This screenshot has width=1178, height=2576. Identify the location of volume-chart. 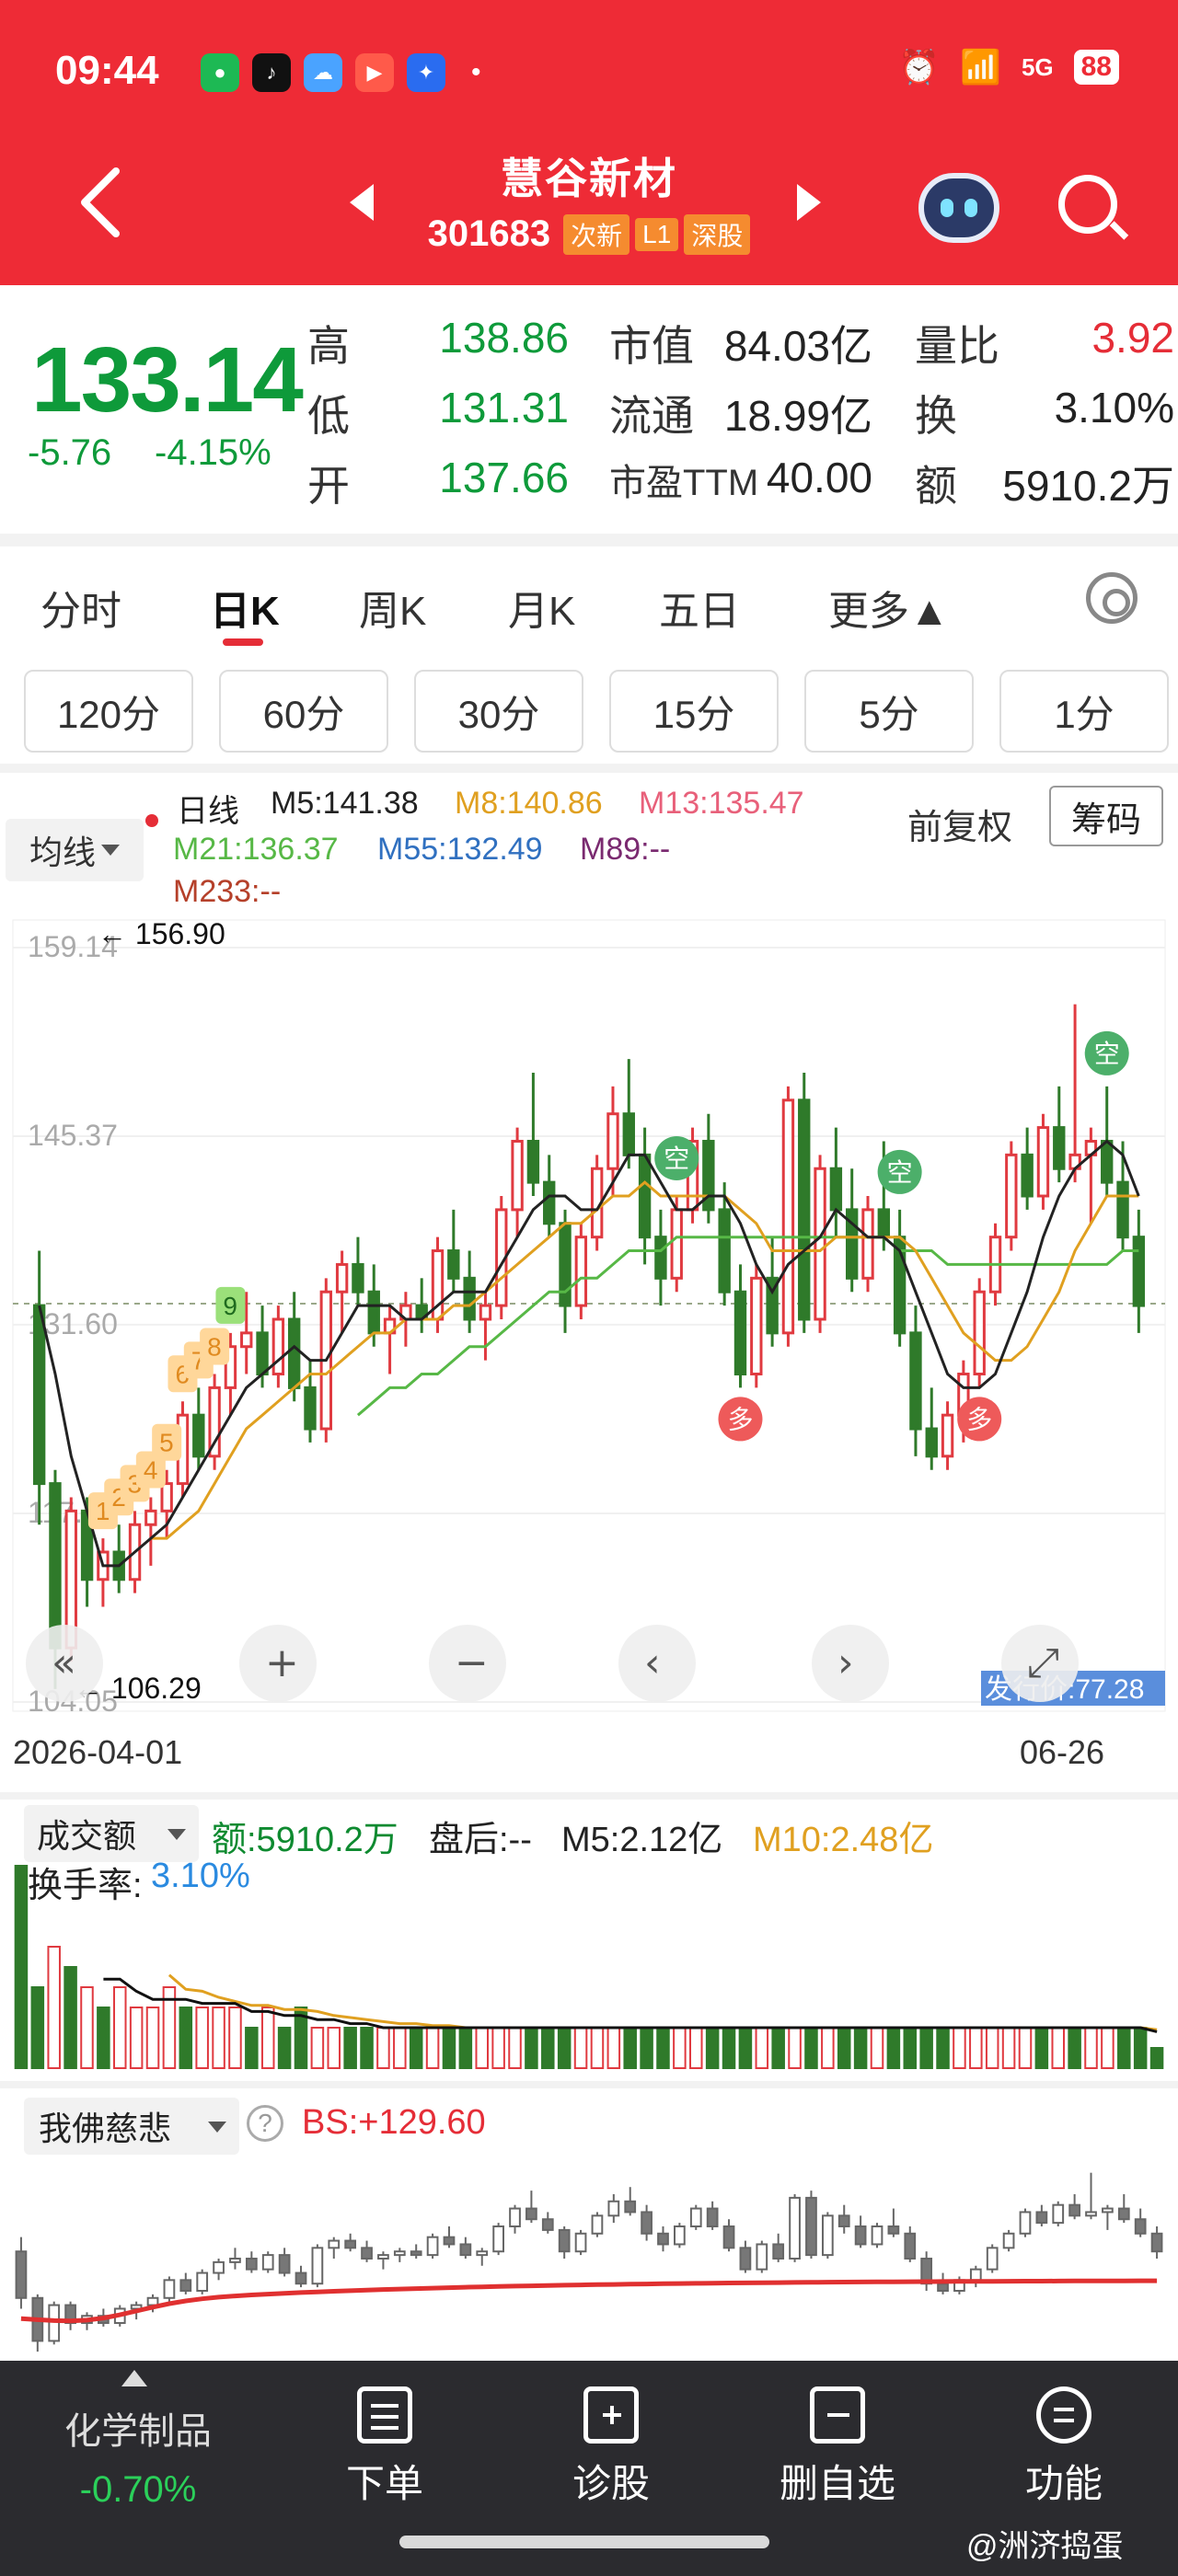
(589, 1964).